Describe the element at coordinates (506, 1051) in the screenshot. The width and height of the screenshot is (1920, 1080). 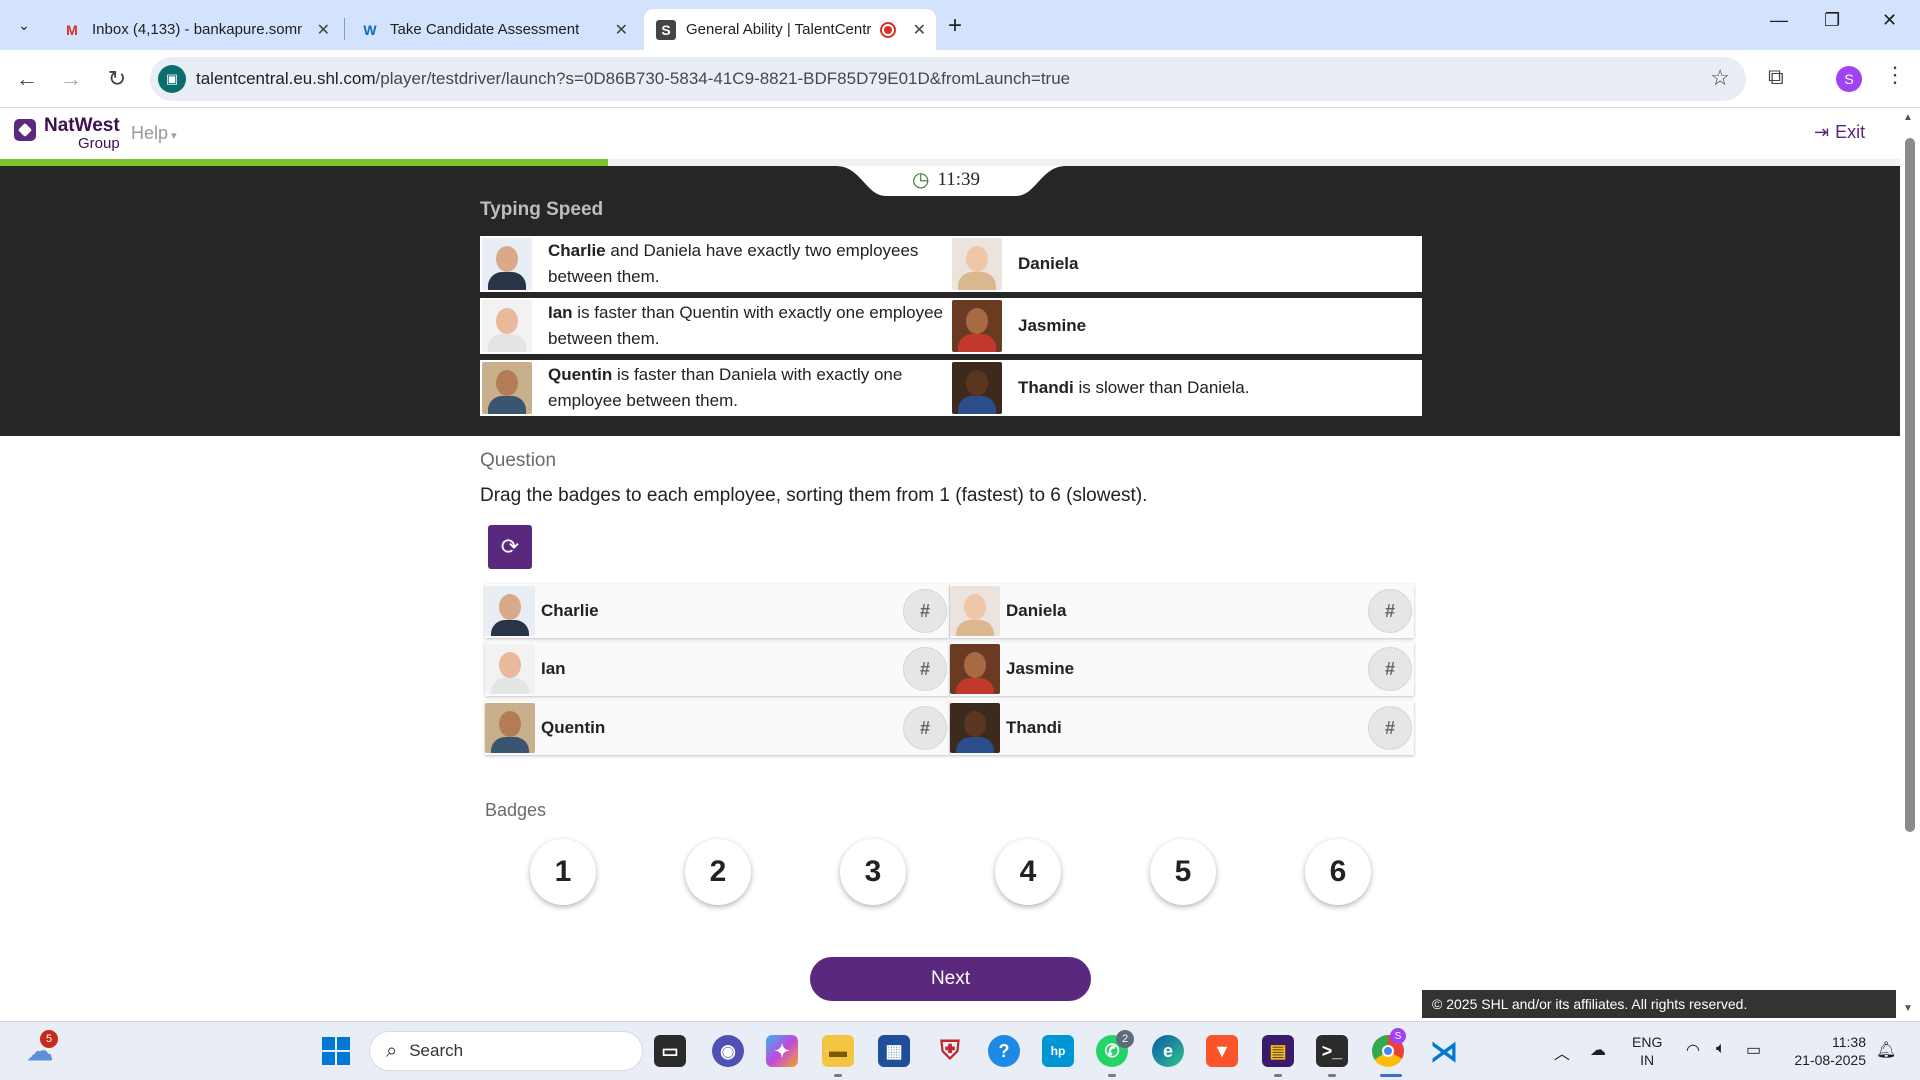
I see `taskbar-search: ⌕ Search` at that location.